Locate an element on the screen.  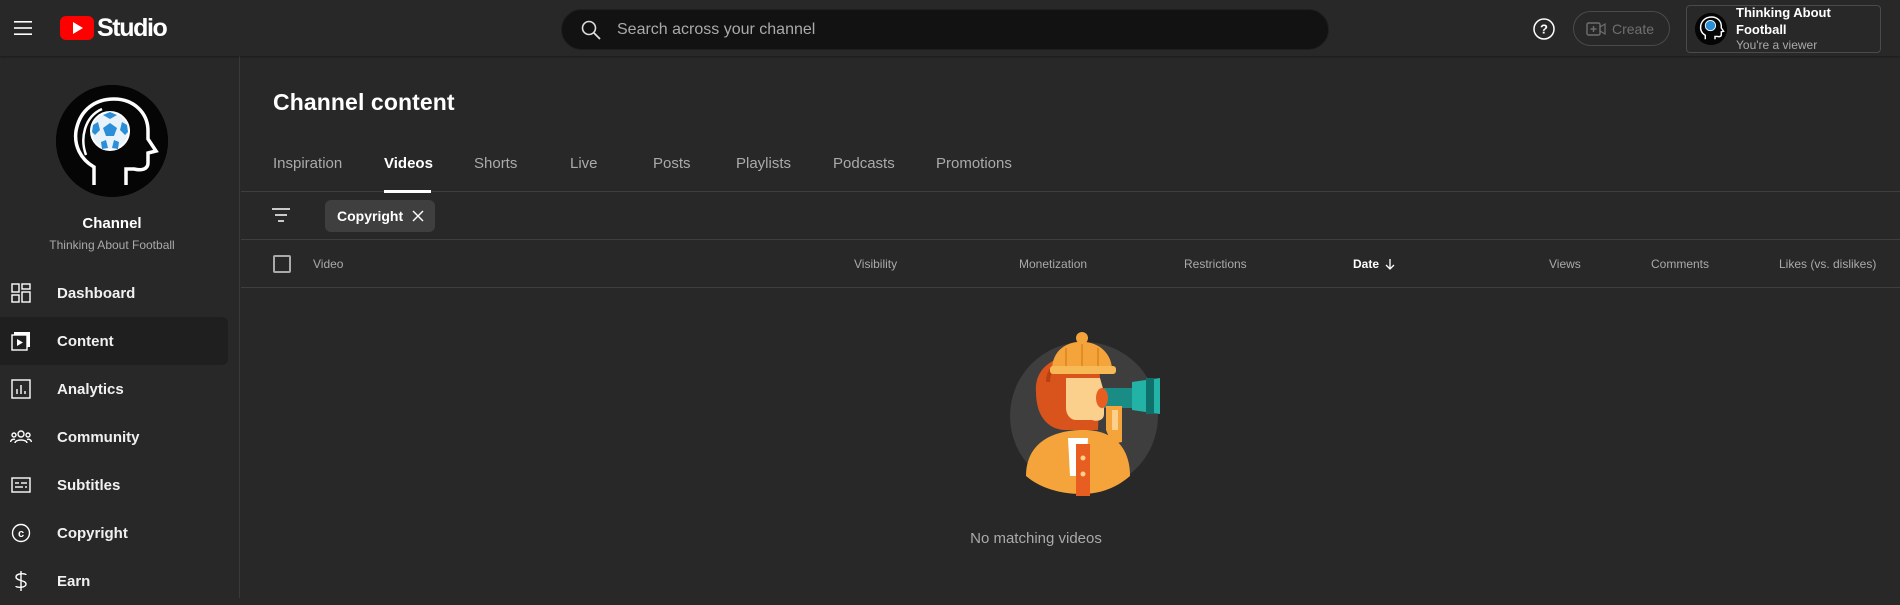
sidebar-item-copyright: c Copyright is located at coordinates (114, 533).